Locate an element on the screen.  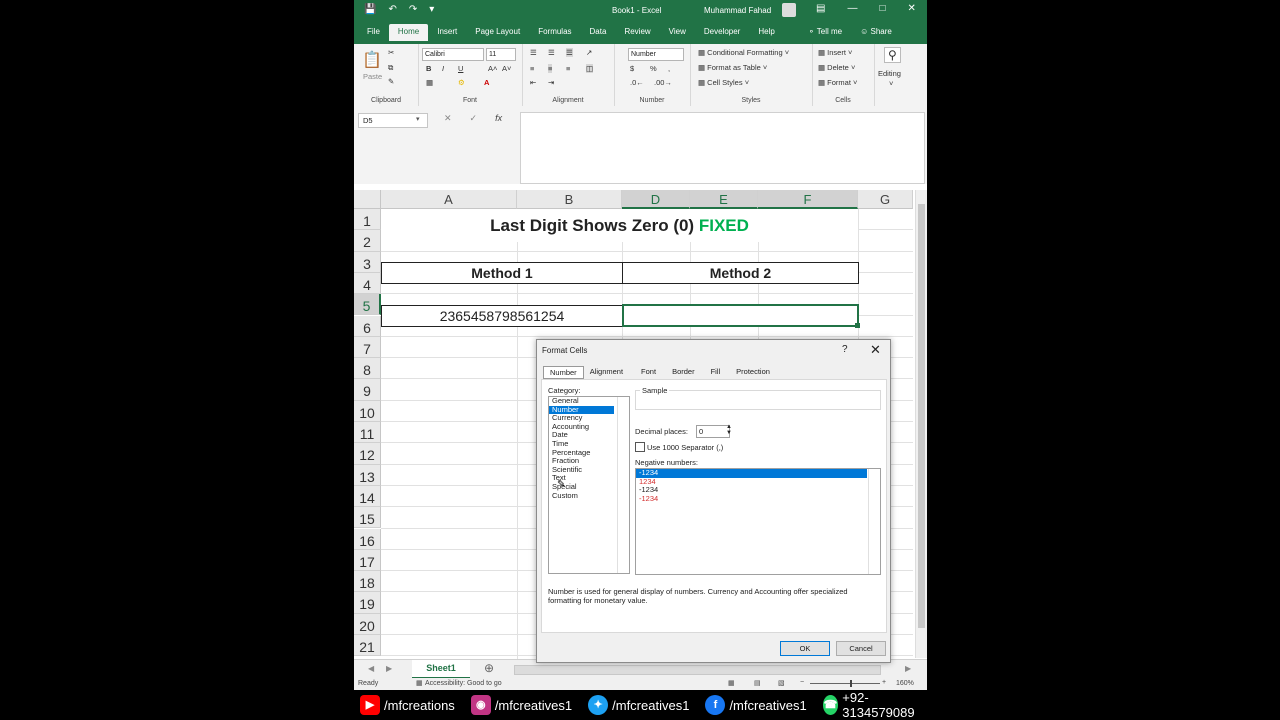
grow-font-icon: A˄ is located at coordinates (492, 68).